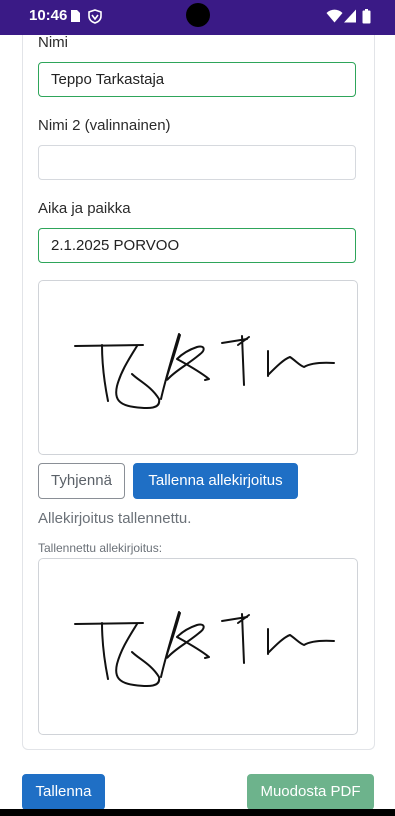 Image resolution: width=395 pixels, height=816 pixels. I want to click on wifi-icon, so click(334, 16).